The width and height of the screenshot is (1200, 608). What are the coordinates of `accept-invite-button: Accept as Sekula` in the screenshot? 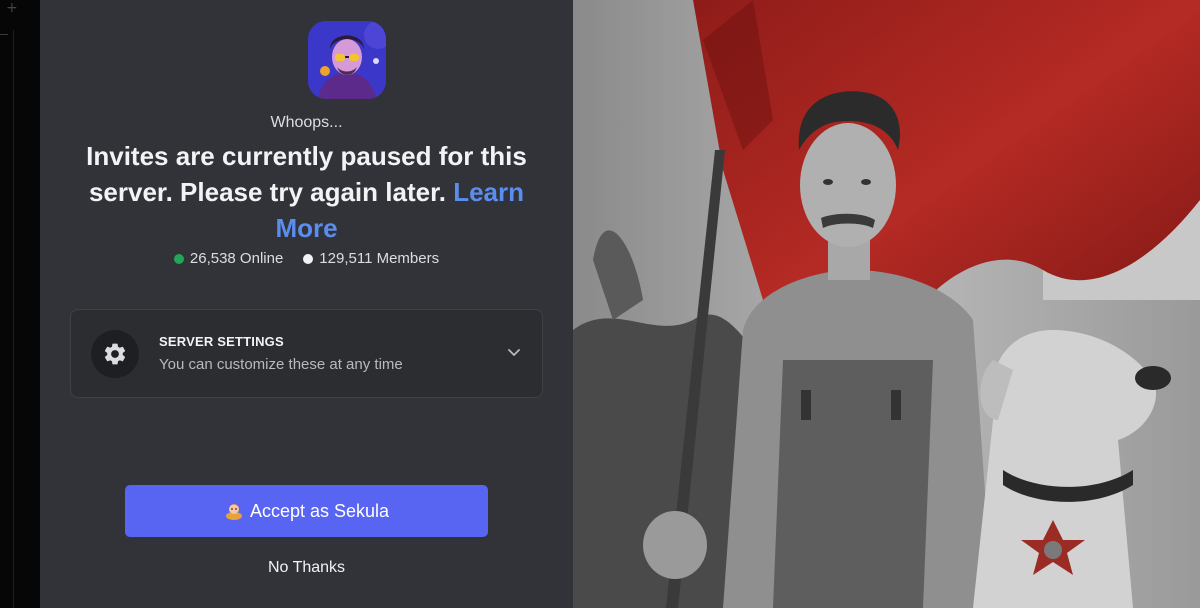 It's located at (306, 511).